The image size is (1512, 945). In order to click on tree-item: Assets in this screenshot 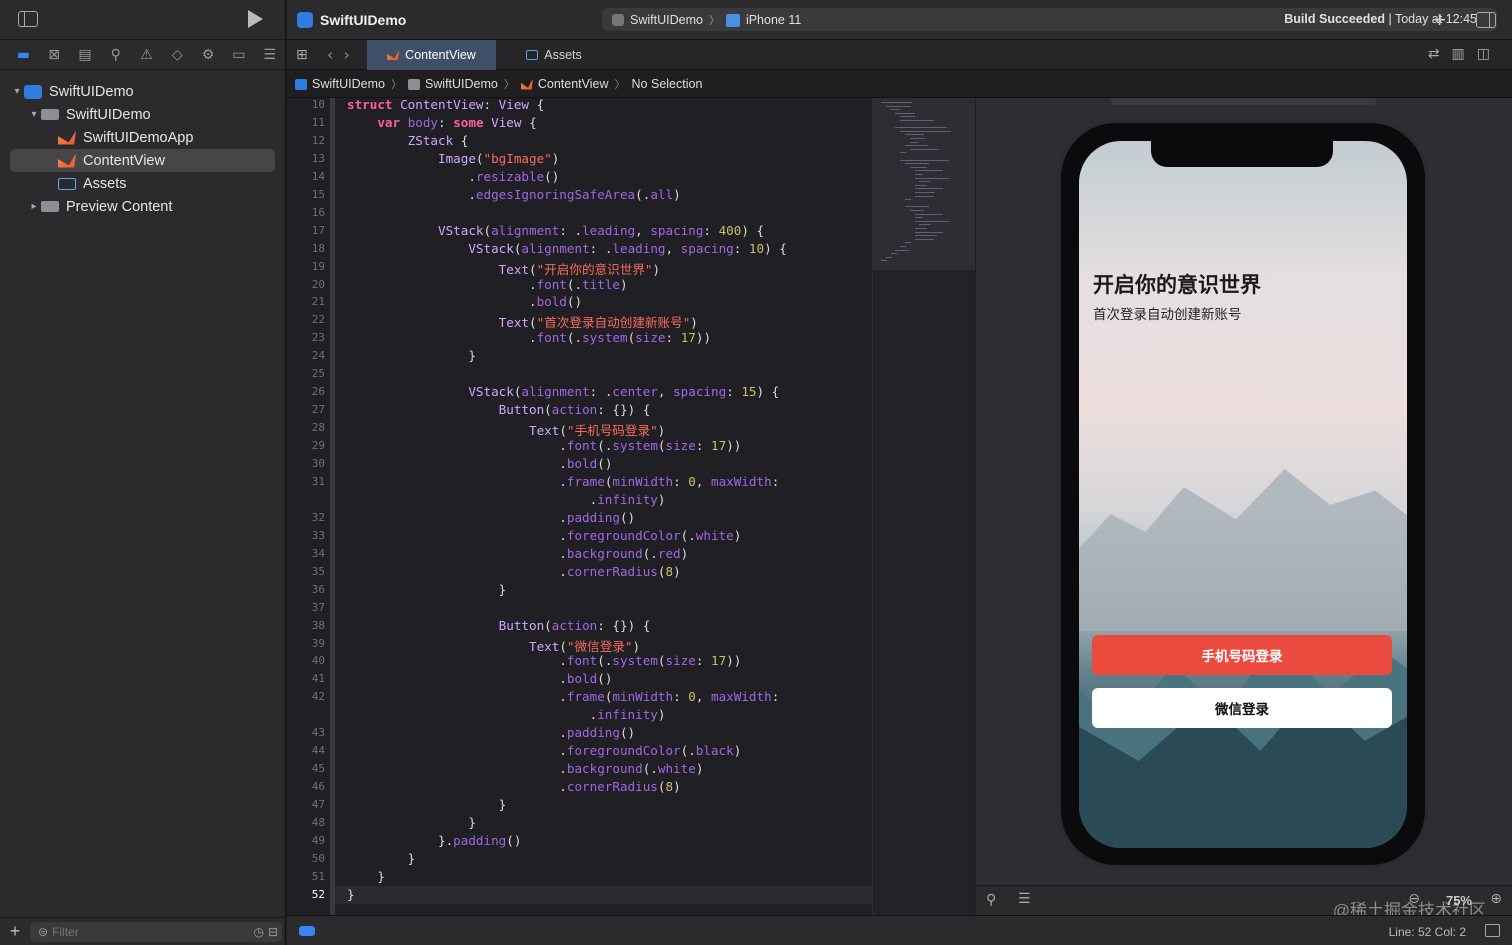, I will do `click(142, 183)`.